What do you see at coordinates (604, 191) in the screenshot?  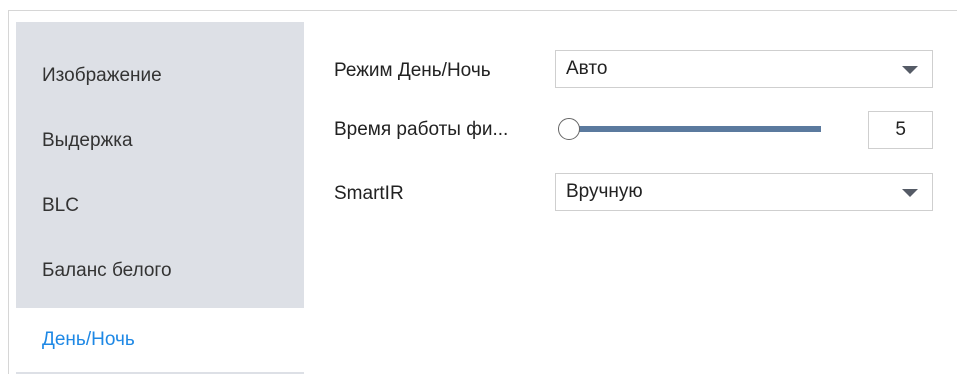 I see `smartir-value: Вручную` at bounding box center [604, 191].